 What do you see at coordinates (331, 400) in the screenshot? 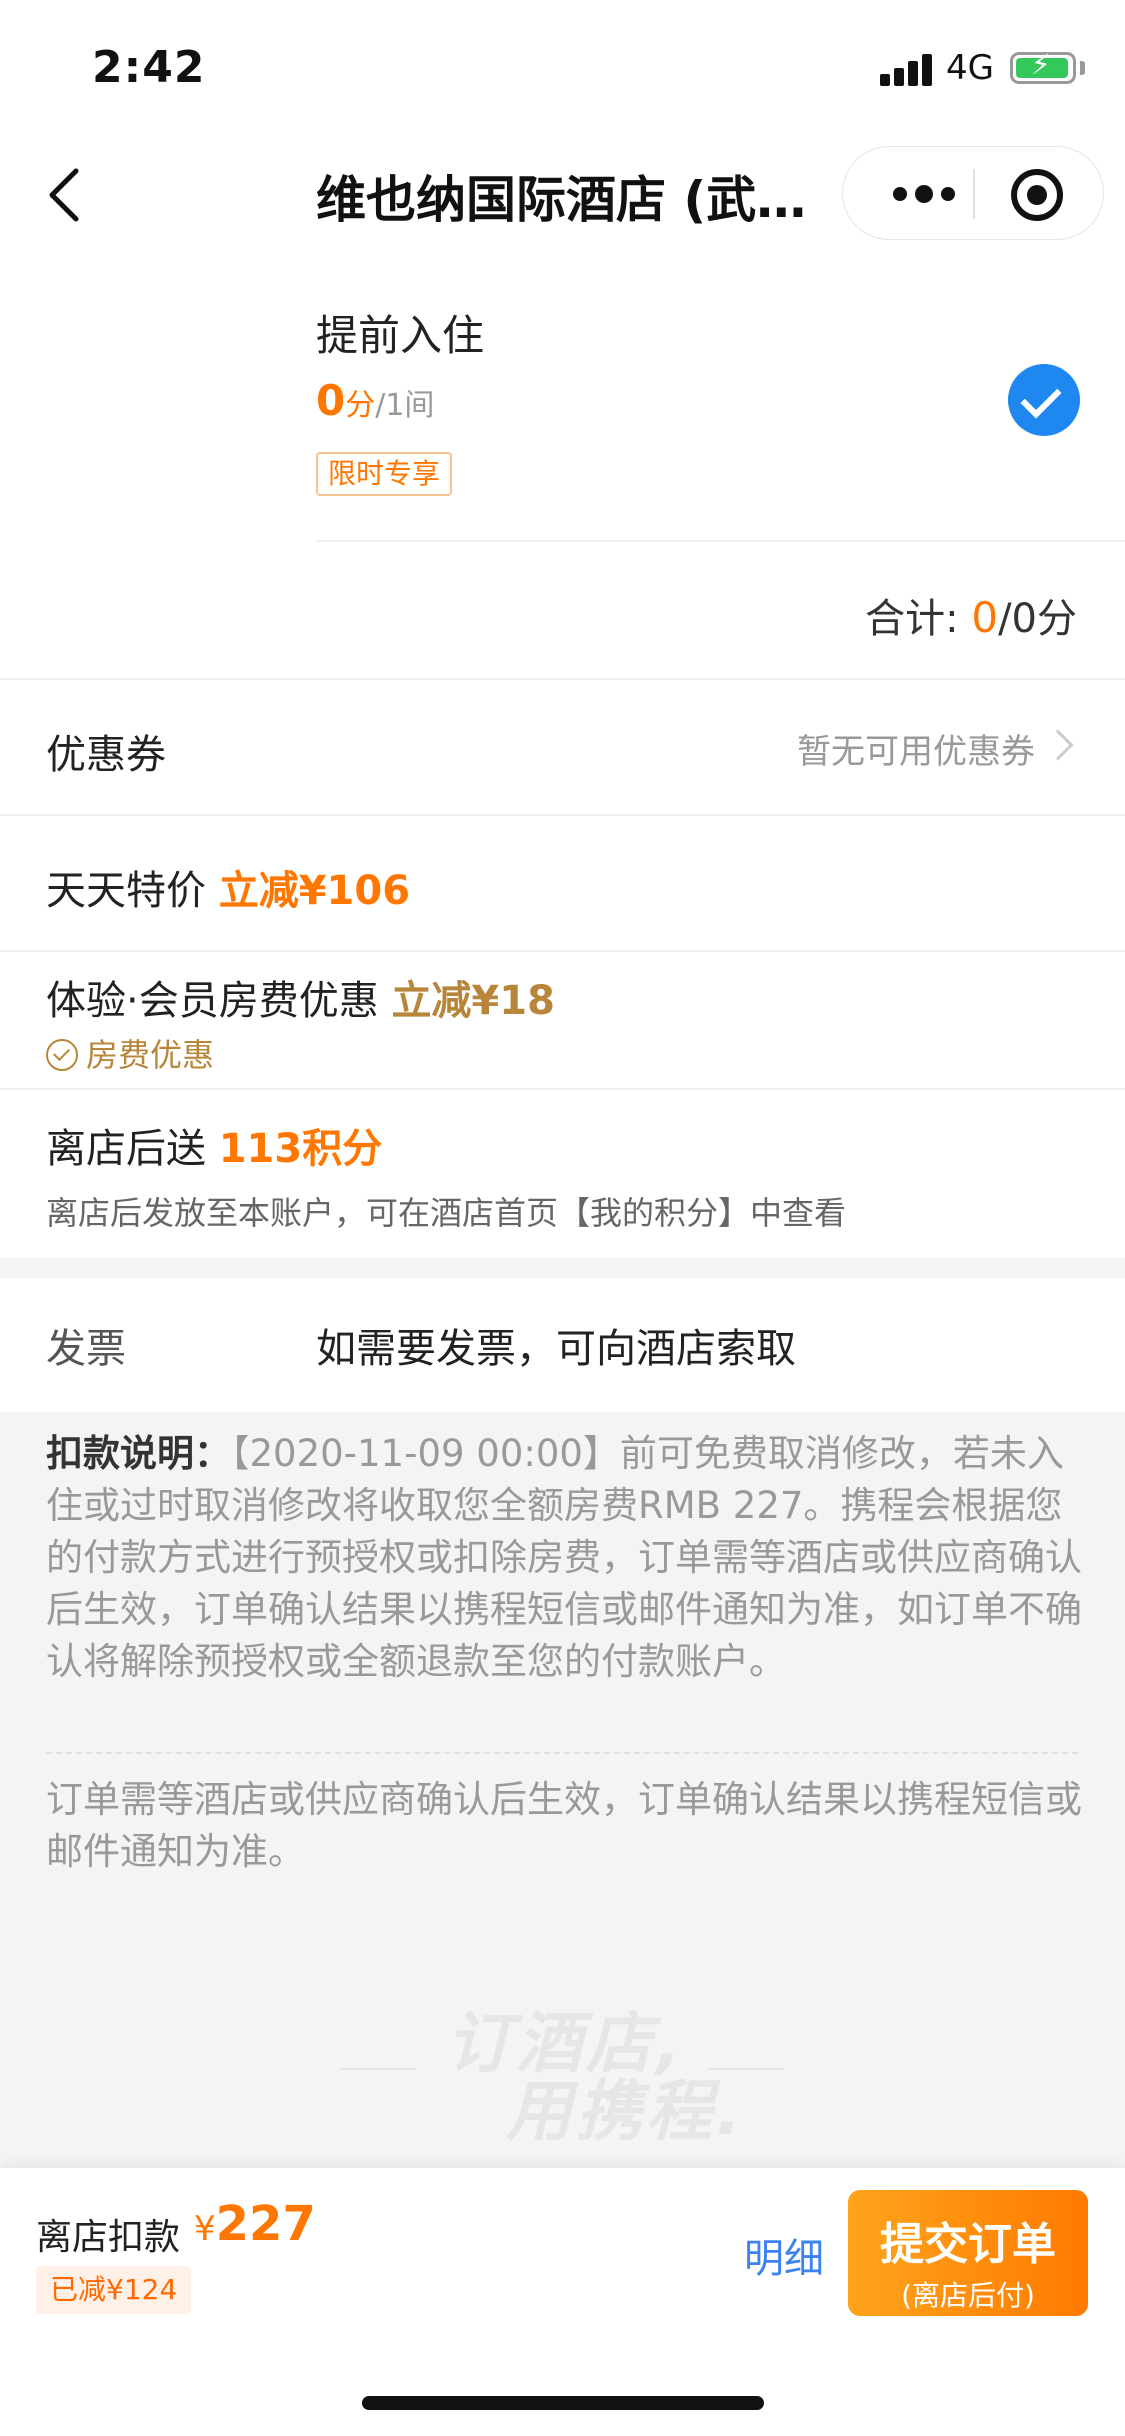
I see `price-value: 0` at bounding box center [331, 400].